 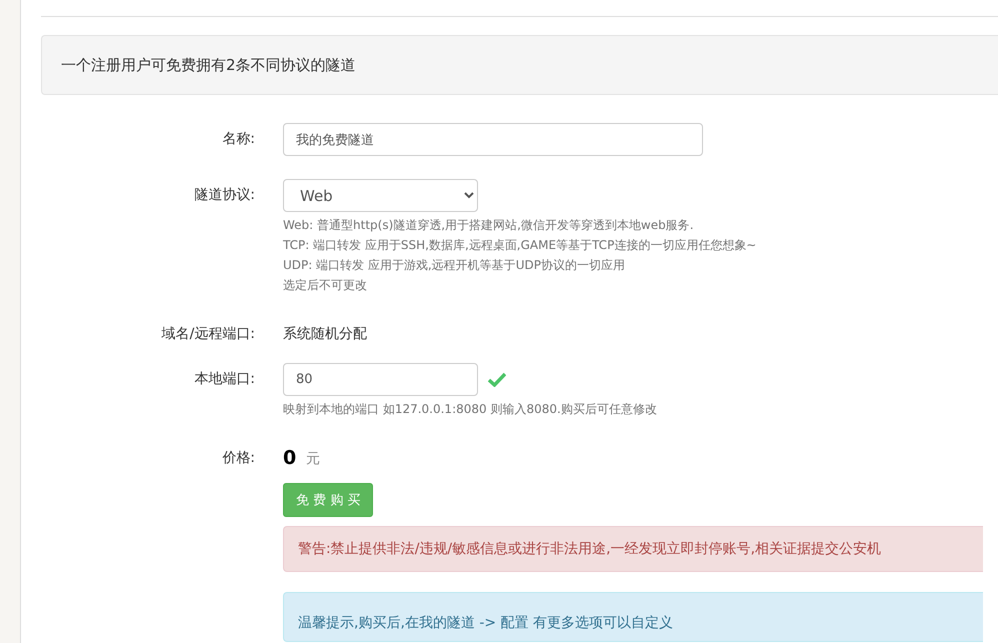 I want to click on help-text: UDP: 端口转发 应用于游戏,远程开机等基于UDP协议的一切应用, so click(x=454, y=265).